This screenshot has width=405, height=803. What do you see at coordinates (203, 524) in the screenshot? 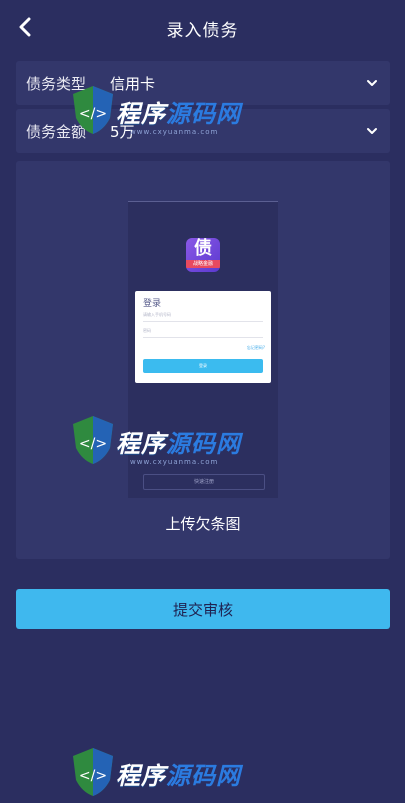
I see `upload-caption: 上传欠条图` at bounding box center [203, 524].